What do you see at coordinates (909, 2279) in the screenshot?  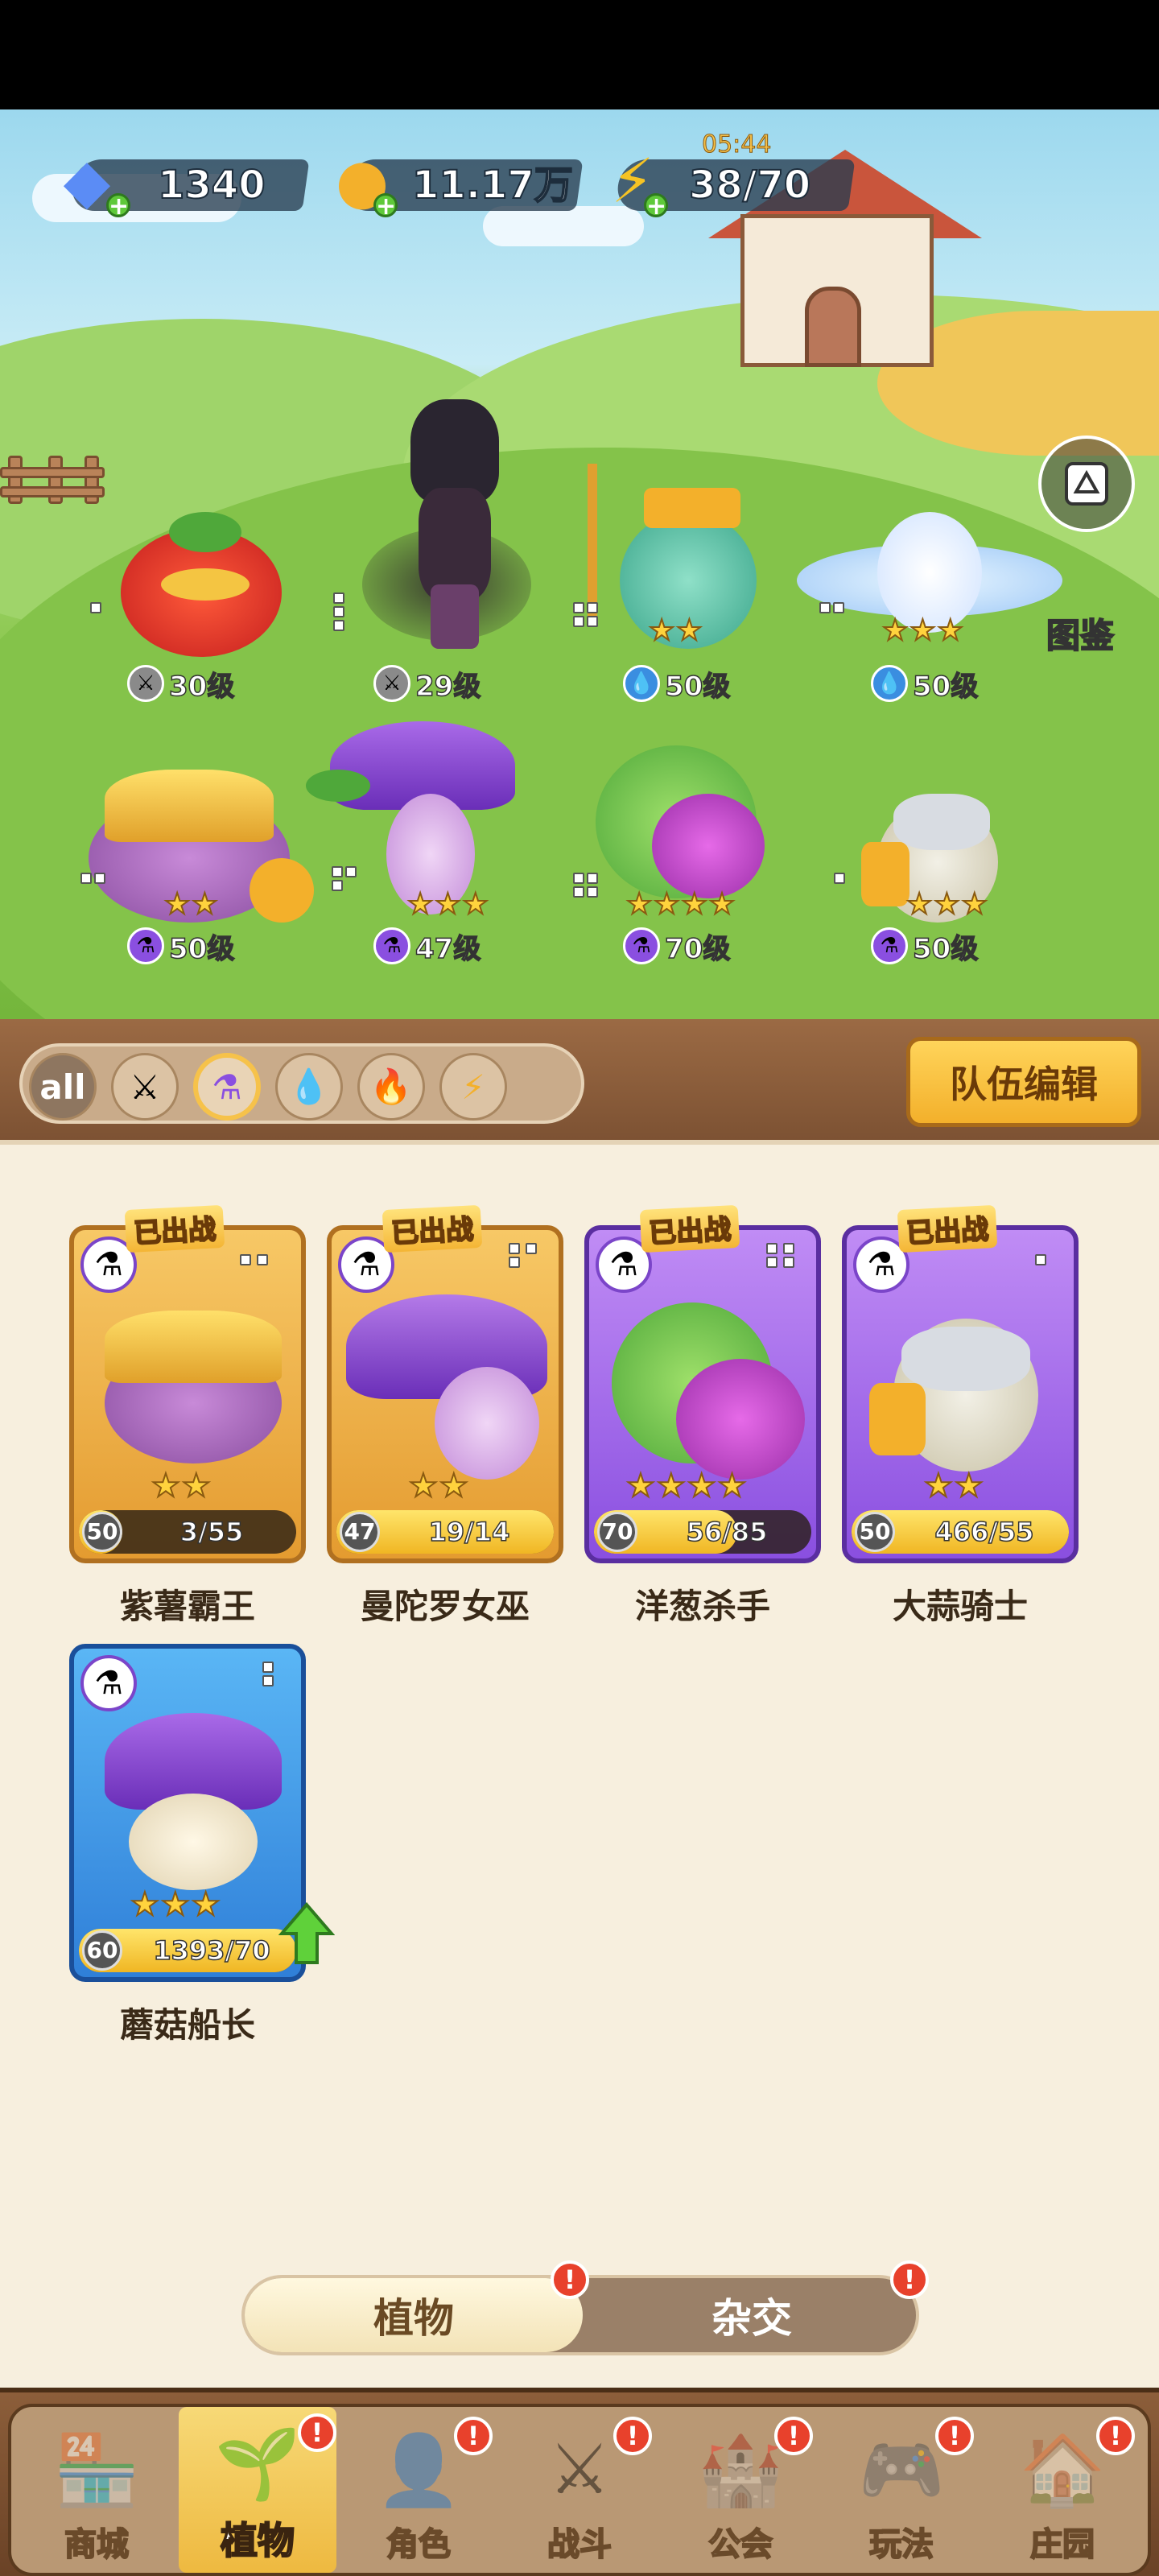 I see `hybrid-tab-badge: !` at bounding box center [909, 2279].